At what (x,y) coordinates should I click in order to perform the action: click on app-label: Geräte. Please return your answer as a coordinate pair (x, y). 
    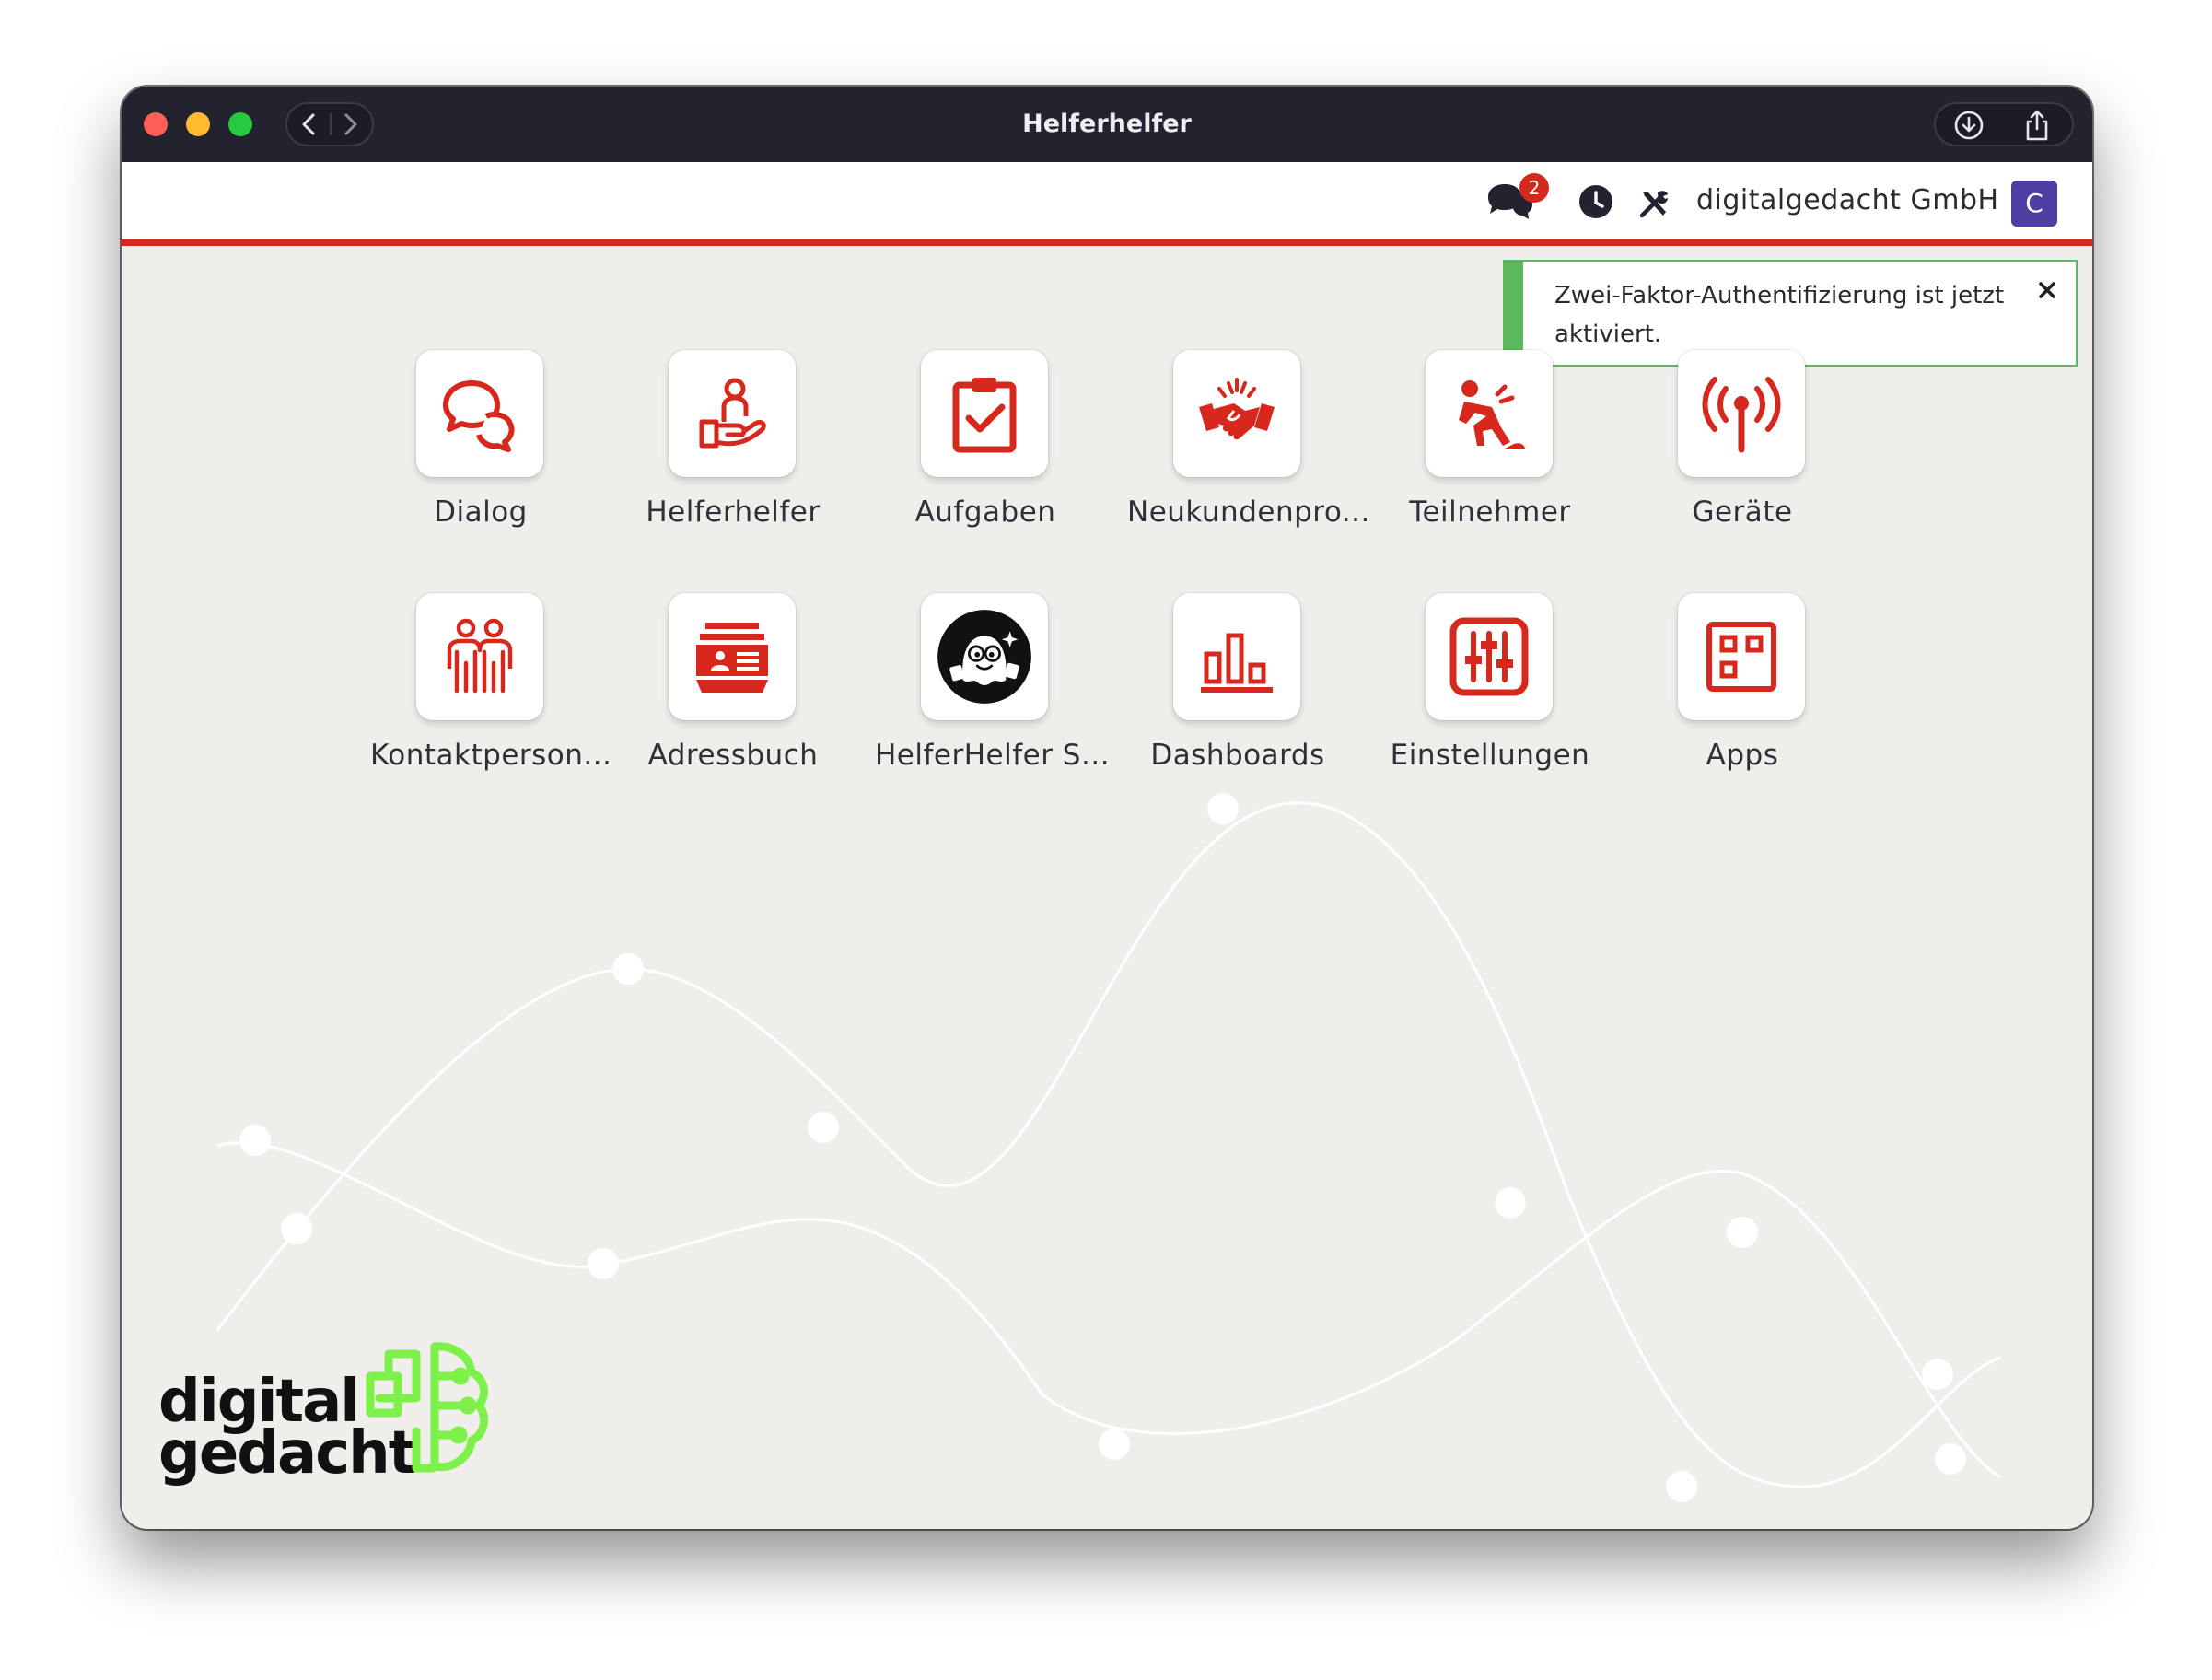
    Looking at the image, I should click on (1743, 512).